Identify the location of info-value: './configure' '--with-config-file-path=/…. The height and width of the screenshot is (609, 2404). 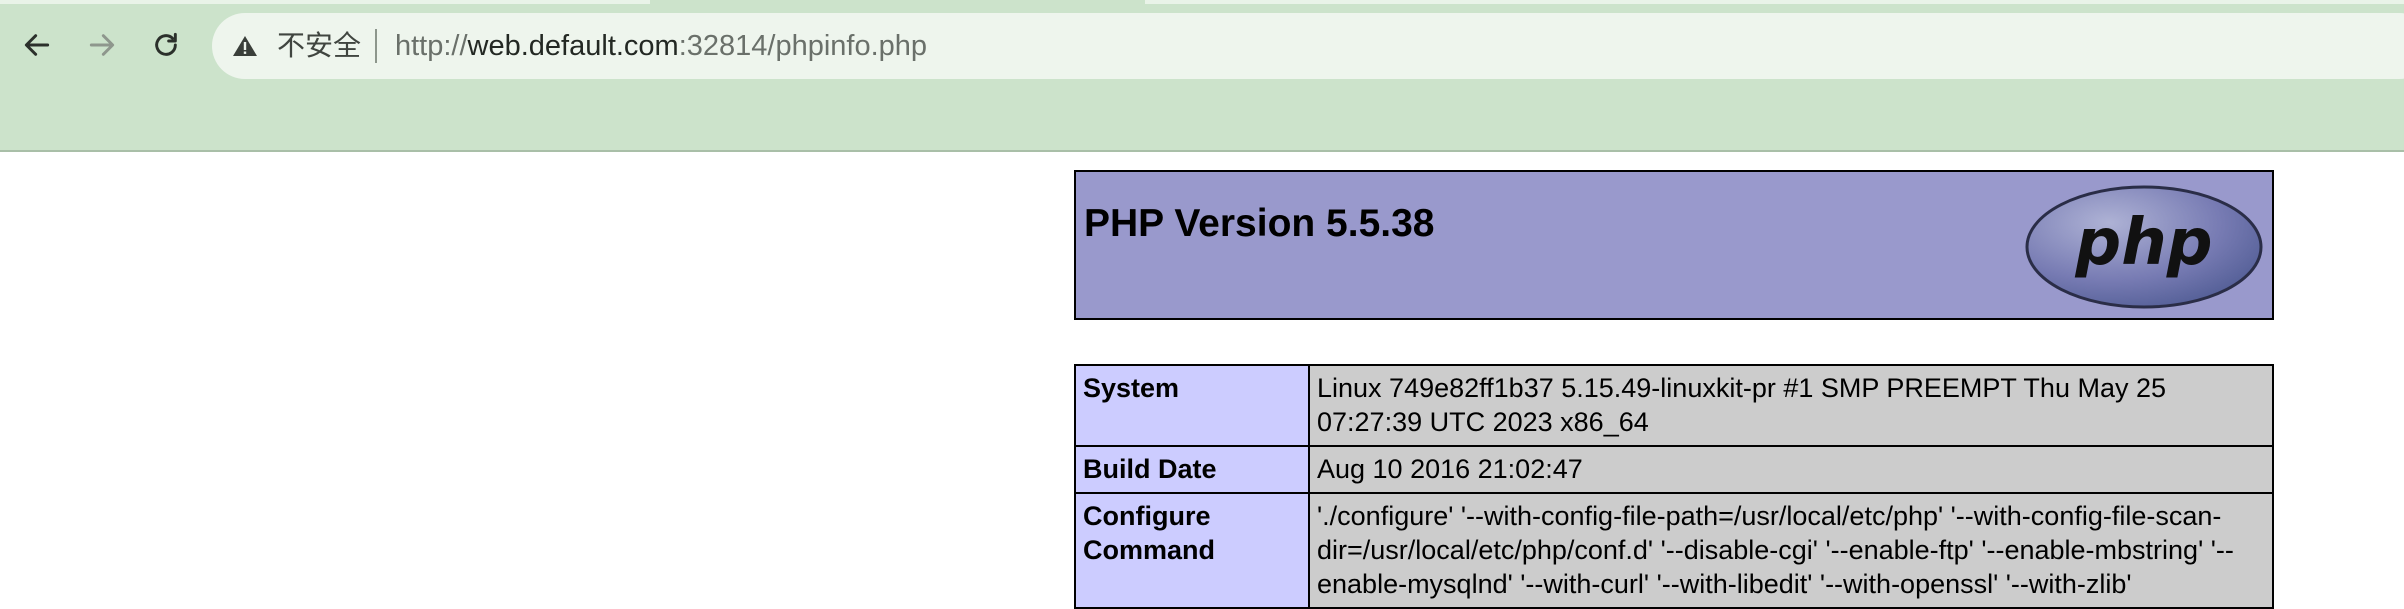
(1791, 550).